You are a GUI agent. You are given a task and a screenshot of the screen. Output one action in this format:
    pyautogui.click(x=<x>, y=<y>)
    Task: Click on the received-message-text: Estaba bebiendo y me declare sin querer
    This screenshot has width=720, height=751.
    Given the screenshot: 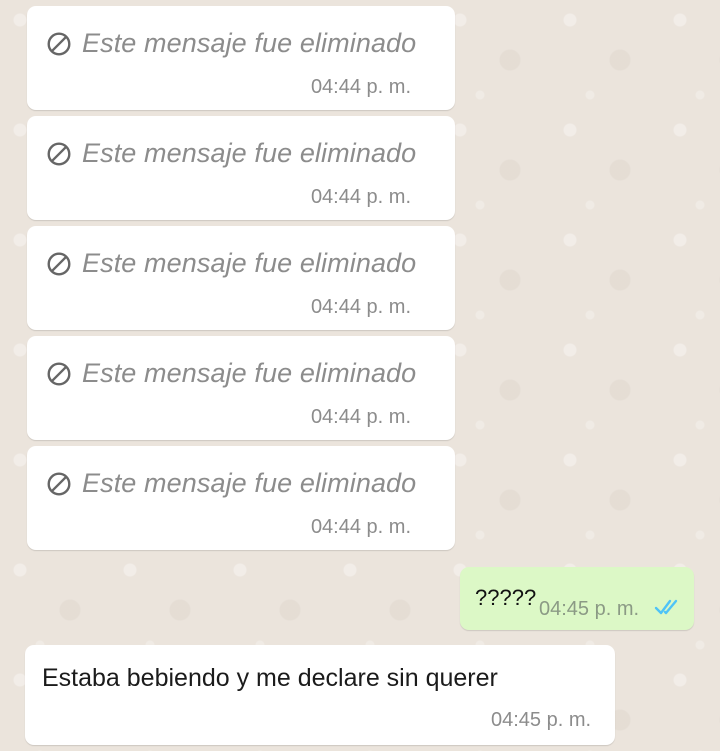 What is the action you would take?
    pyautogui.click(x=270, y=678)
    